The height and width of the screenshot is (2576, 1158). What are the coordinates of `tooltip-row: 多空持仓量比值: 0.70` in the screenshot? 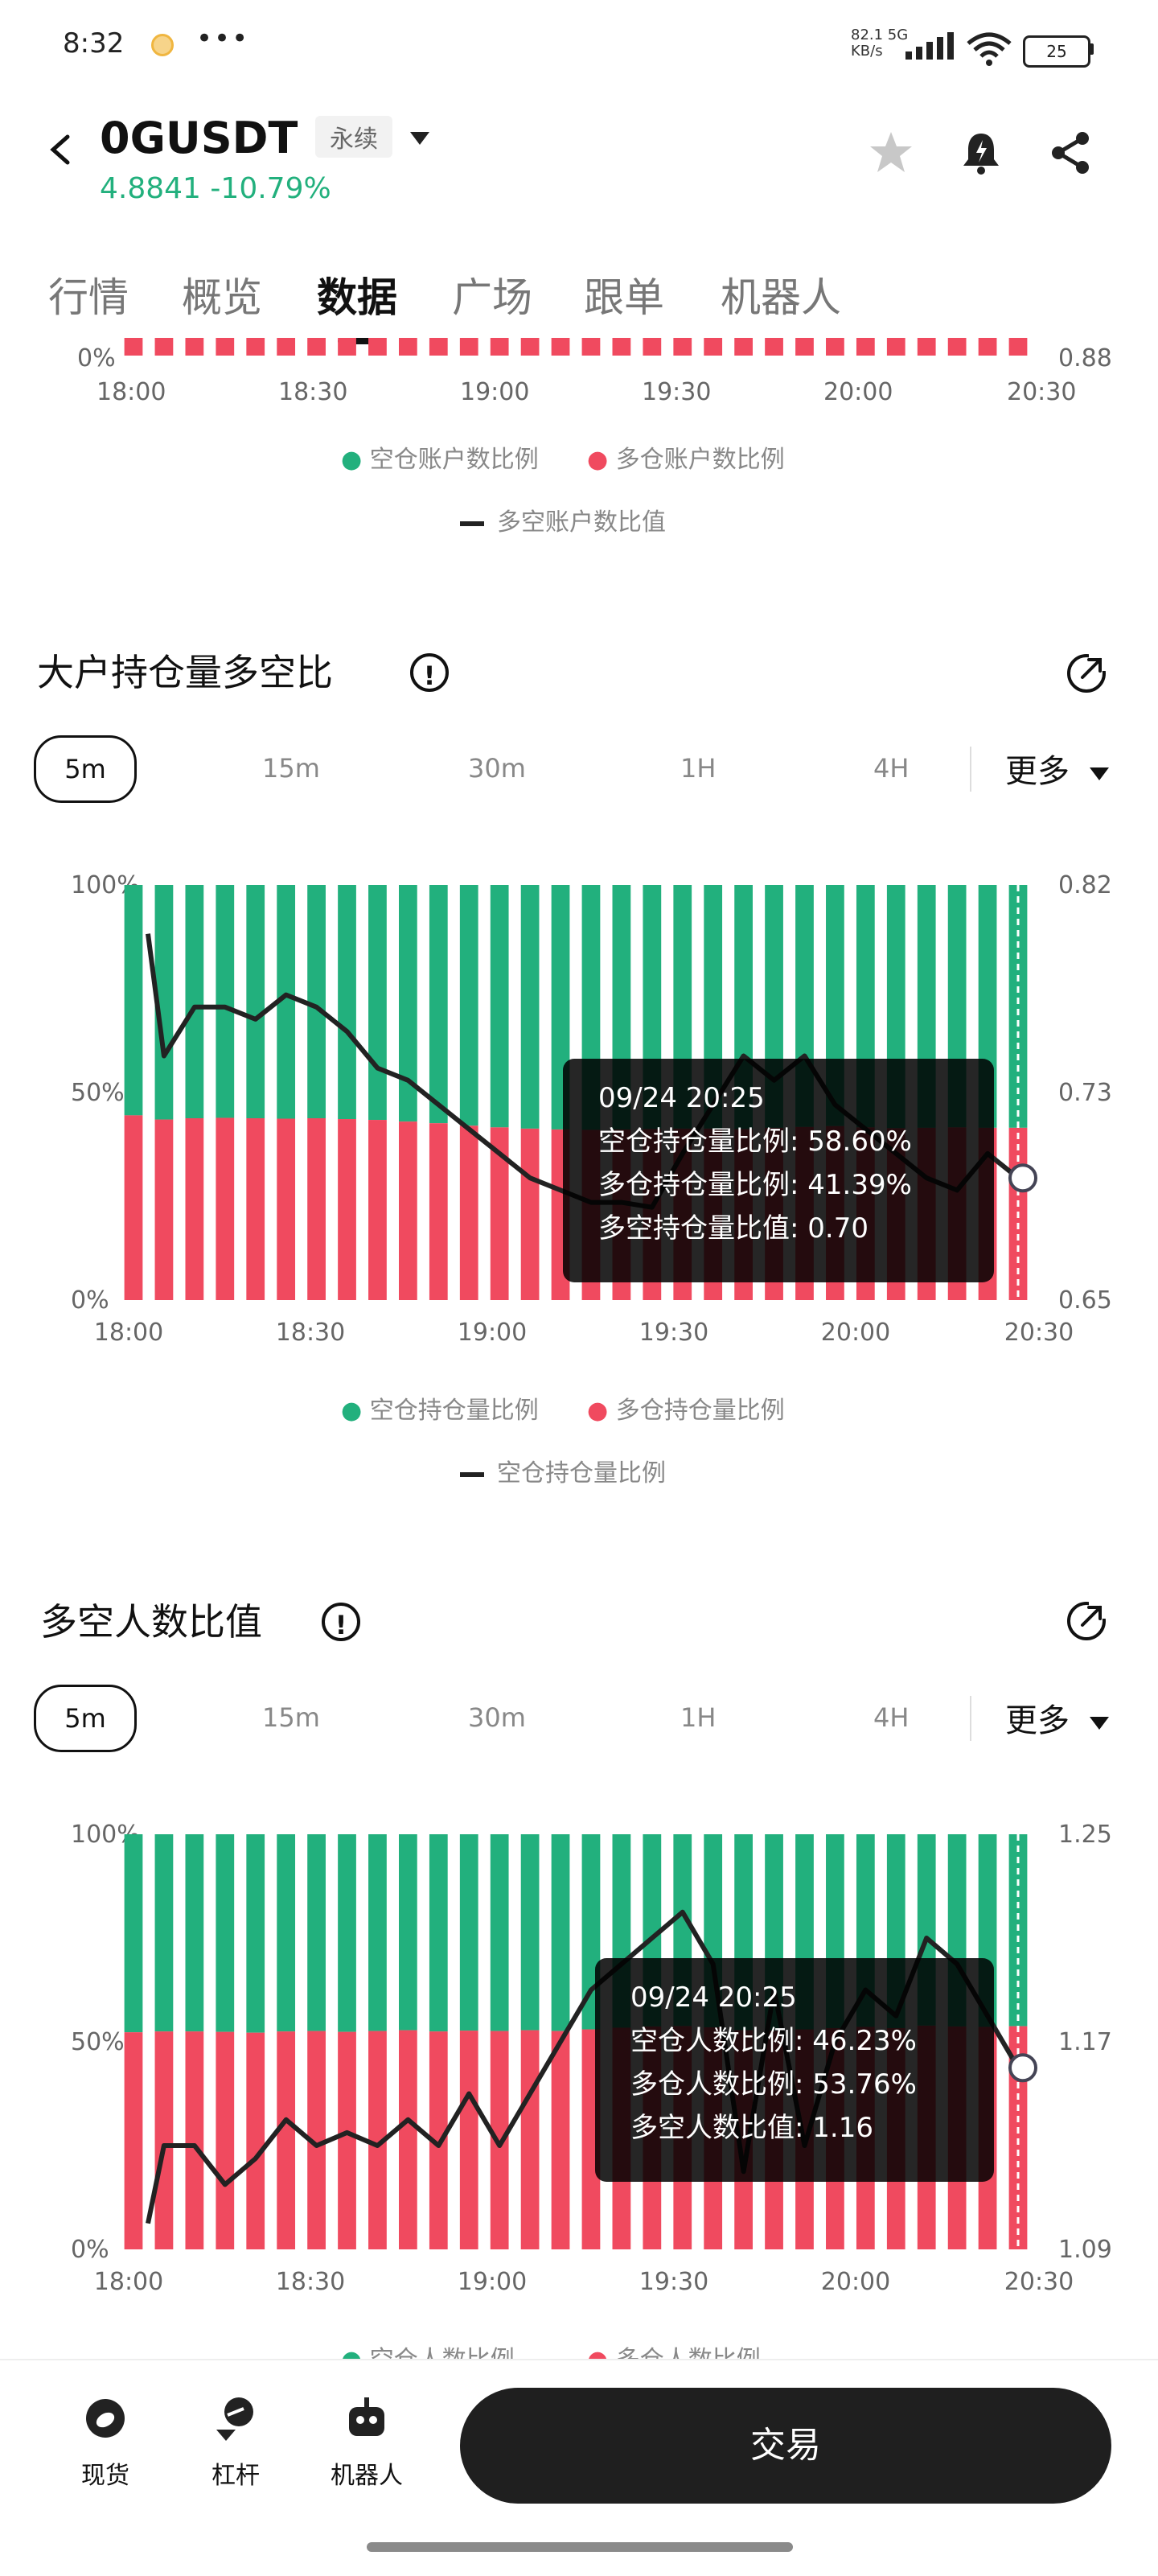 It's located at (733, 1228).